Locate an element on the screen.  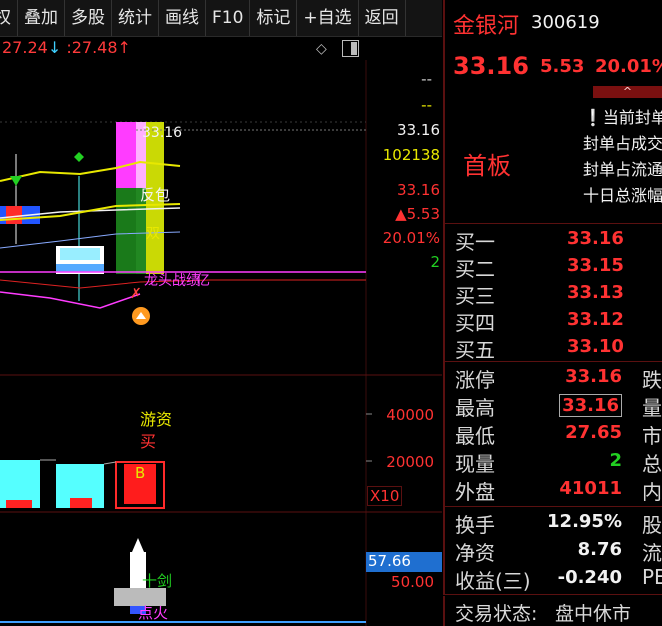
note-ten-day-gain: 十日总涨幅 is located at coordinates (622, 195).